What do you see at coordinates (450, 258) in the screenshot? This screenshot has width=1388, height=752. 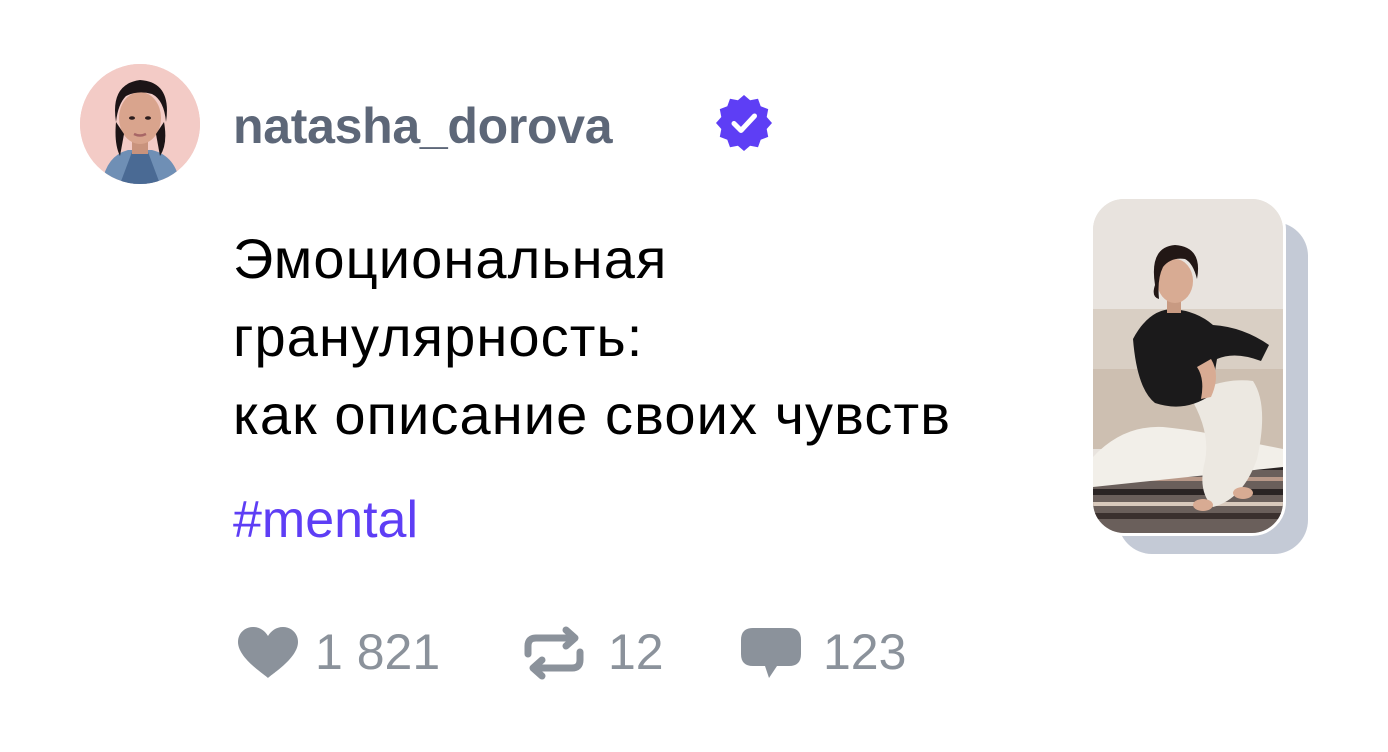 I see `post-title-line: Эмоциональная` at bounding box center [450, 258].